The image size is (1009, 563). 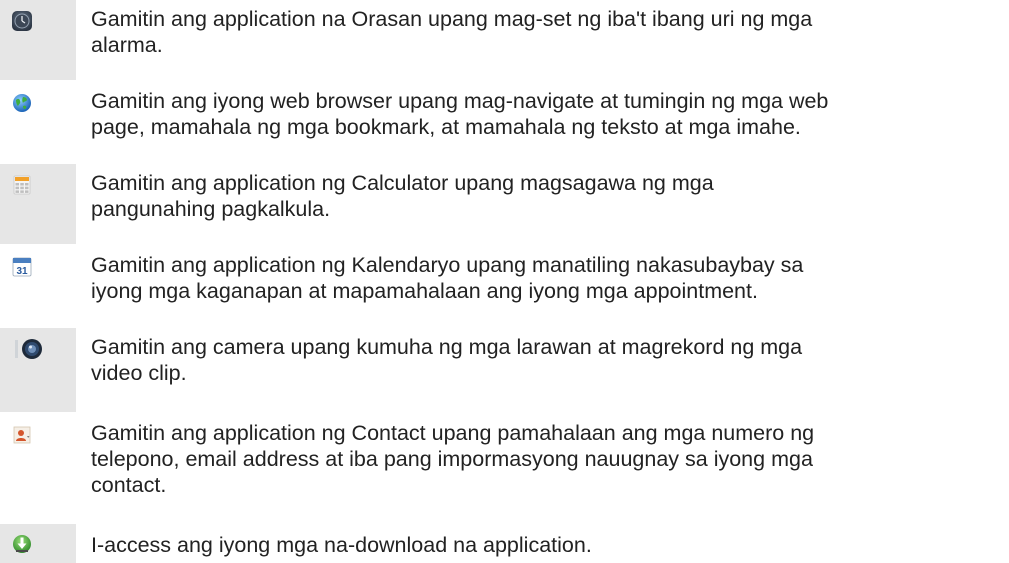 What do you see at coordinates (22, 21) in the screenshot?
I see `clock-icon` at bounding box center [22, 21].